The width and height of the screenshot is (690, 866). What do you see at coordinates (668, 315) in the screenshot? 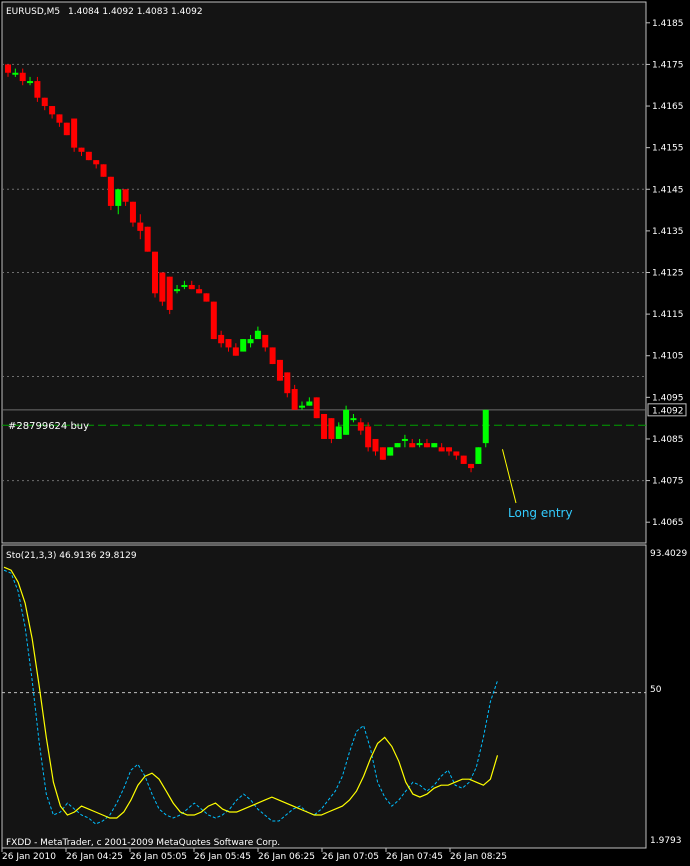
I see `price-tick-label: 1.4115` at bounding box center [668, 315].